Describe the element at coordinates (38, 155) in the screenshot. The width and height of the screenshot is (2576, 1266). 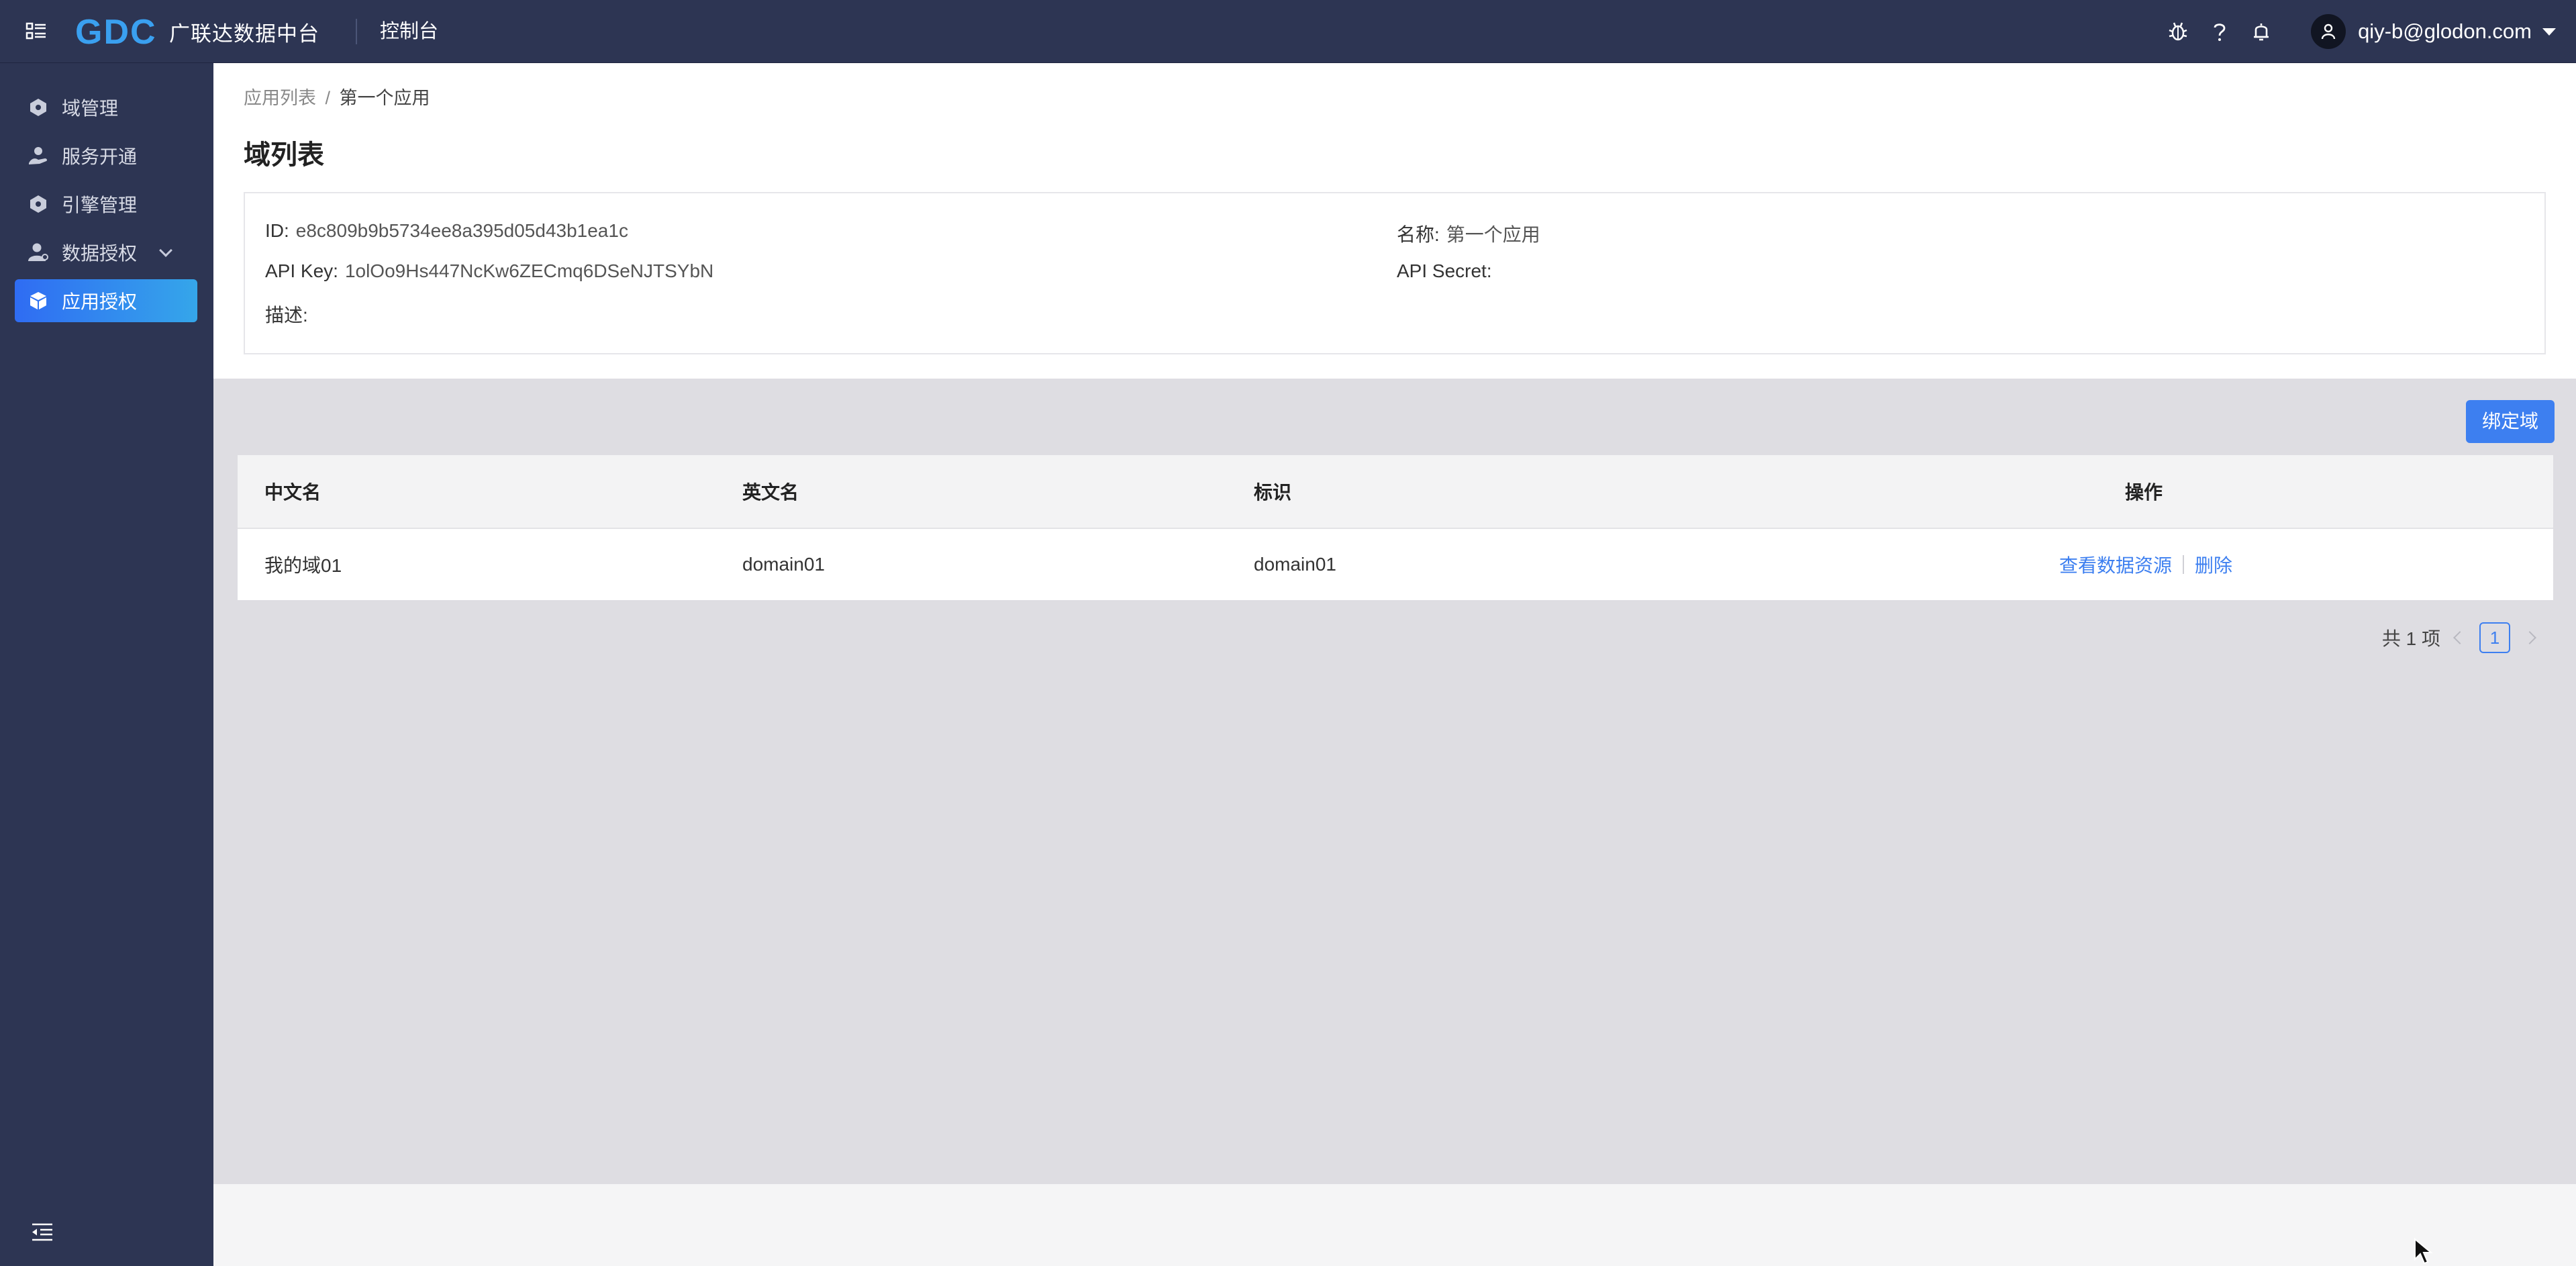
I see `user-hand-icon` at that location.